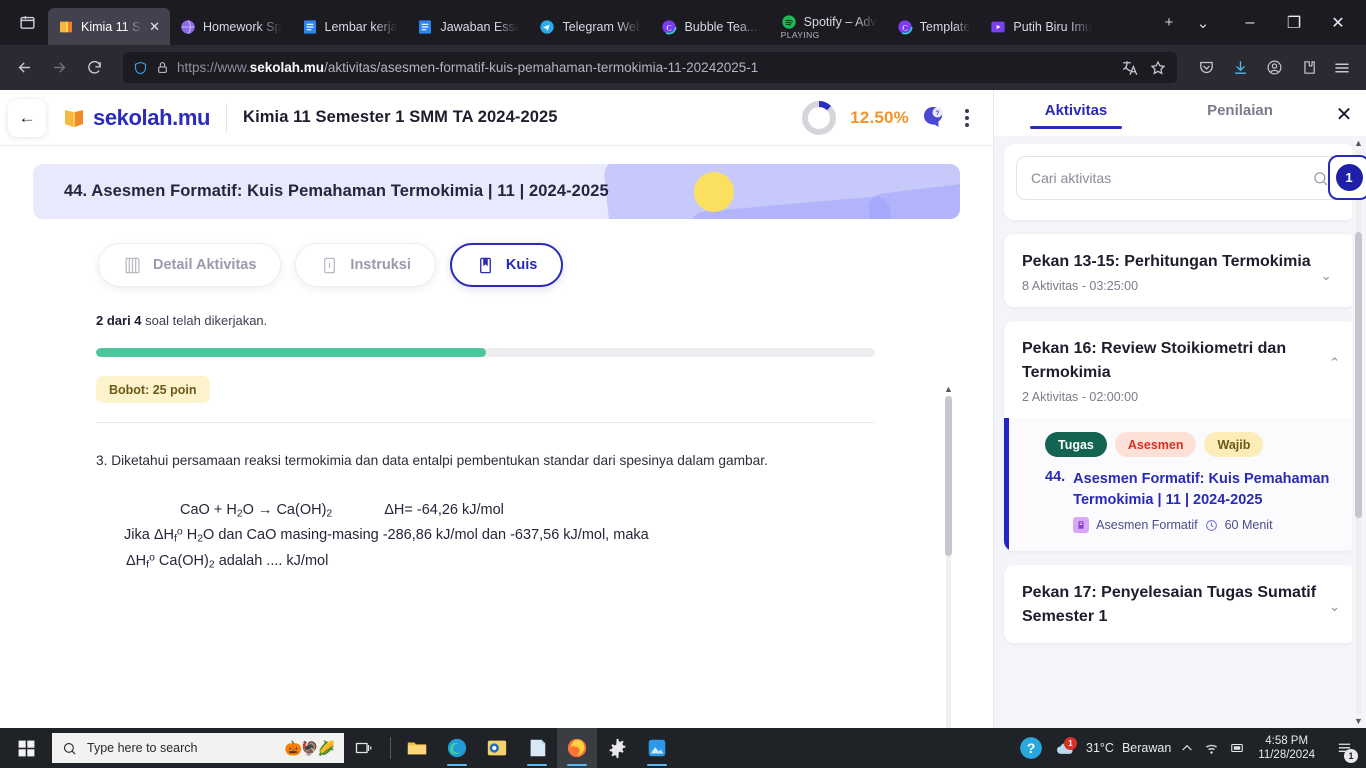 The image size is (1366, 768). Describe the element at coordinates (1076, 115) in the screenshot. I see `tab-aktivitas: Aktivitas` at that location.